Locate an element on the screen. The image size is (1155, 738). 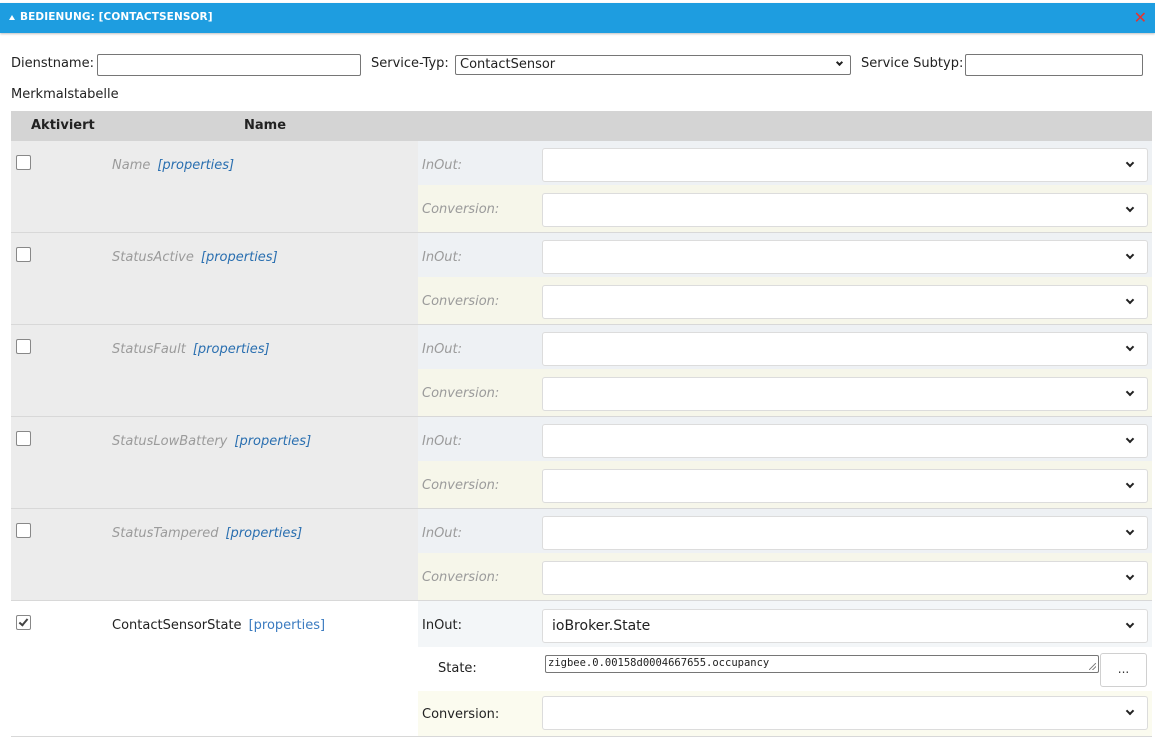
inout-band: InOut: ioBroker.State is located at coordinates (785, 624).